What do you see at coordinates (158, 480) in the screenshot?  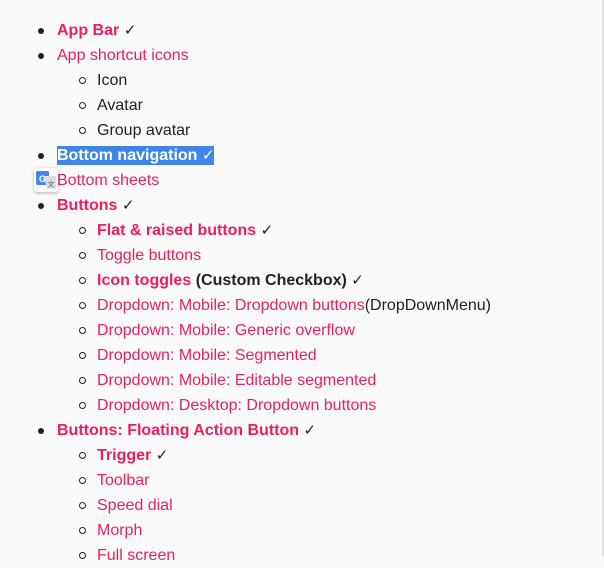 I see `list-item: Toolbar` at bounding box center [158, 480].